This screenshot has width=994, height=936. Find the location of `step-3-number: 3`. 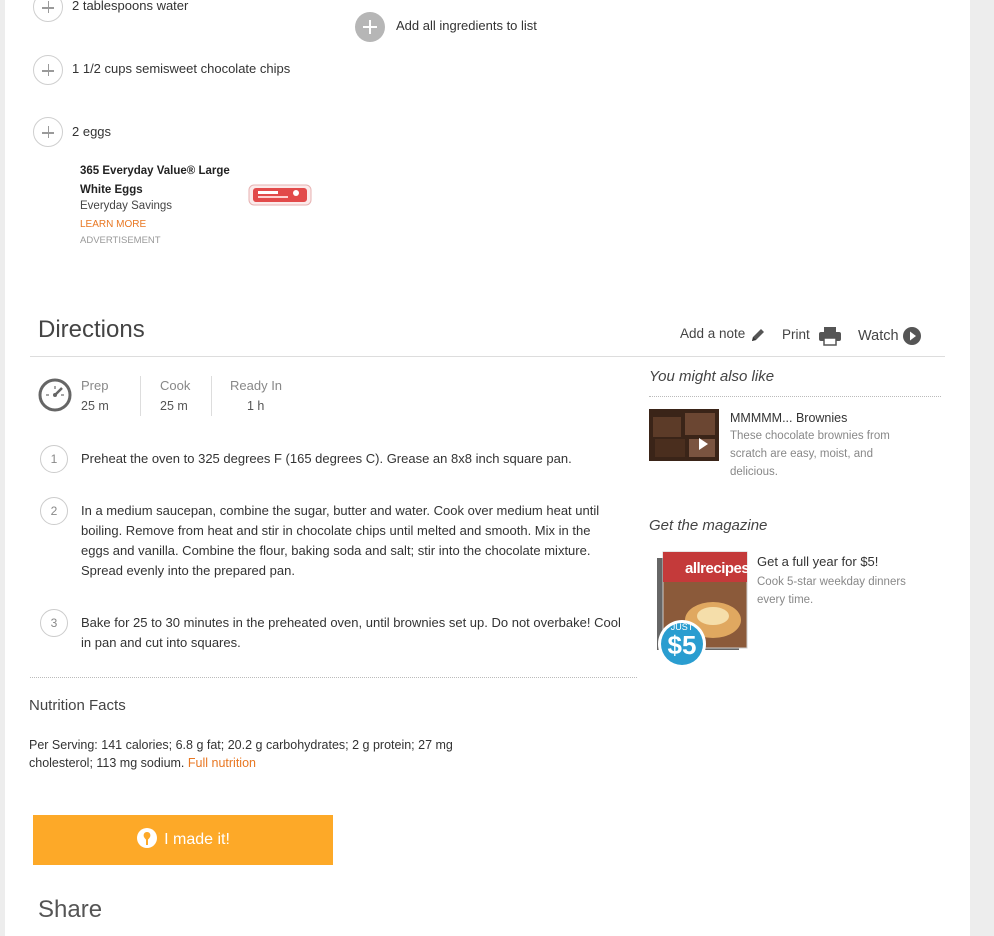

step-3-number: 3 is located at coordinates (54, 623).